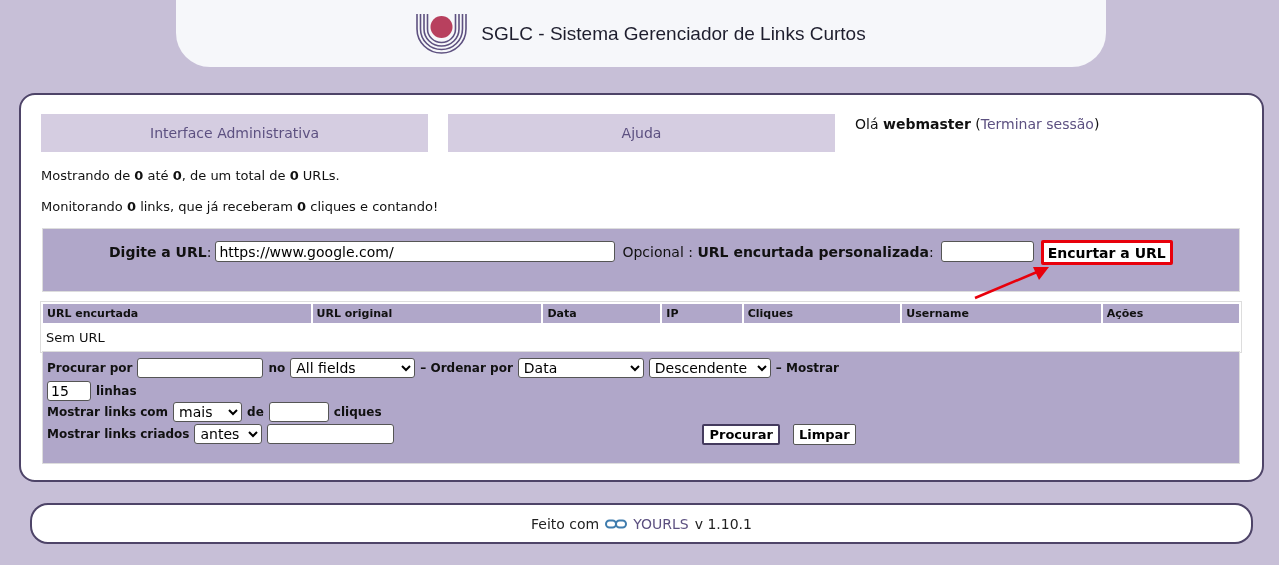 This screenshot has width=1279, height=565. I want to click on filter-label: Procurar por, so click(90, 368).